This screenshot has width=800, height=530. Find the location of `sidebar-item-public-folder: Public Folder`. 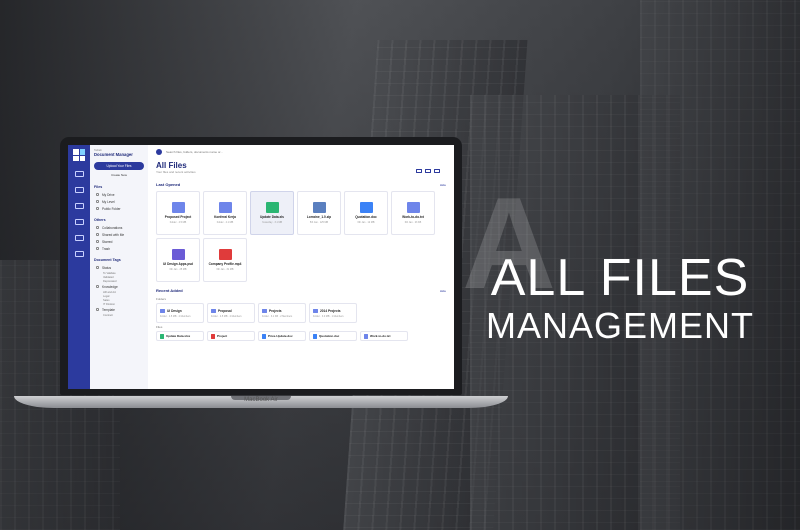

sidebar-item-public-folder: Public Folder is located at coordinates (119, 208).